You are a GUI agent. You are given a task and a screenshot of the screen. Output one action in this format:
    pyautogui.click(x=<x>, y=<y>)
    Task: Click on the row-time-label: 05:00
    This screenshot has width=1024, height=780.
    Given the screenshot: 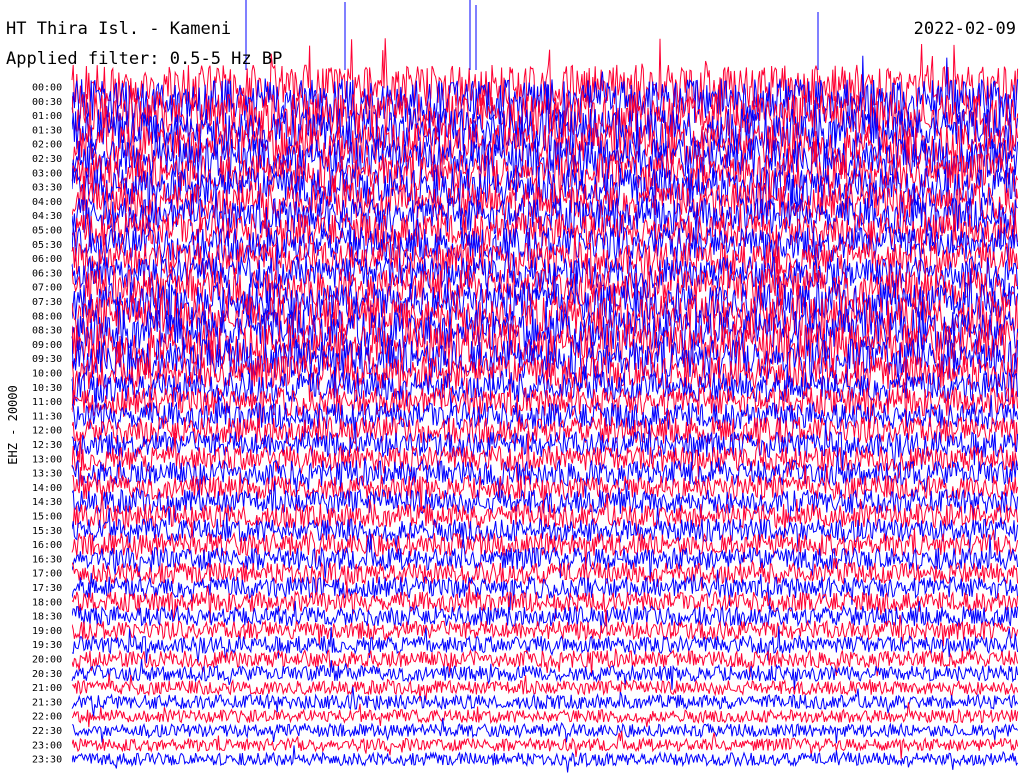 What is the action you would take?
    pyautogui.click(x=47, y=231)
    